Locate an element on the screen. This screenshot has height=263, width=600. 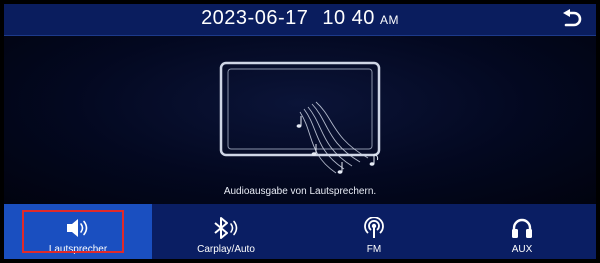
tab-fm-label: FM is located at coordinates (374, 249).